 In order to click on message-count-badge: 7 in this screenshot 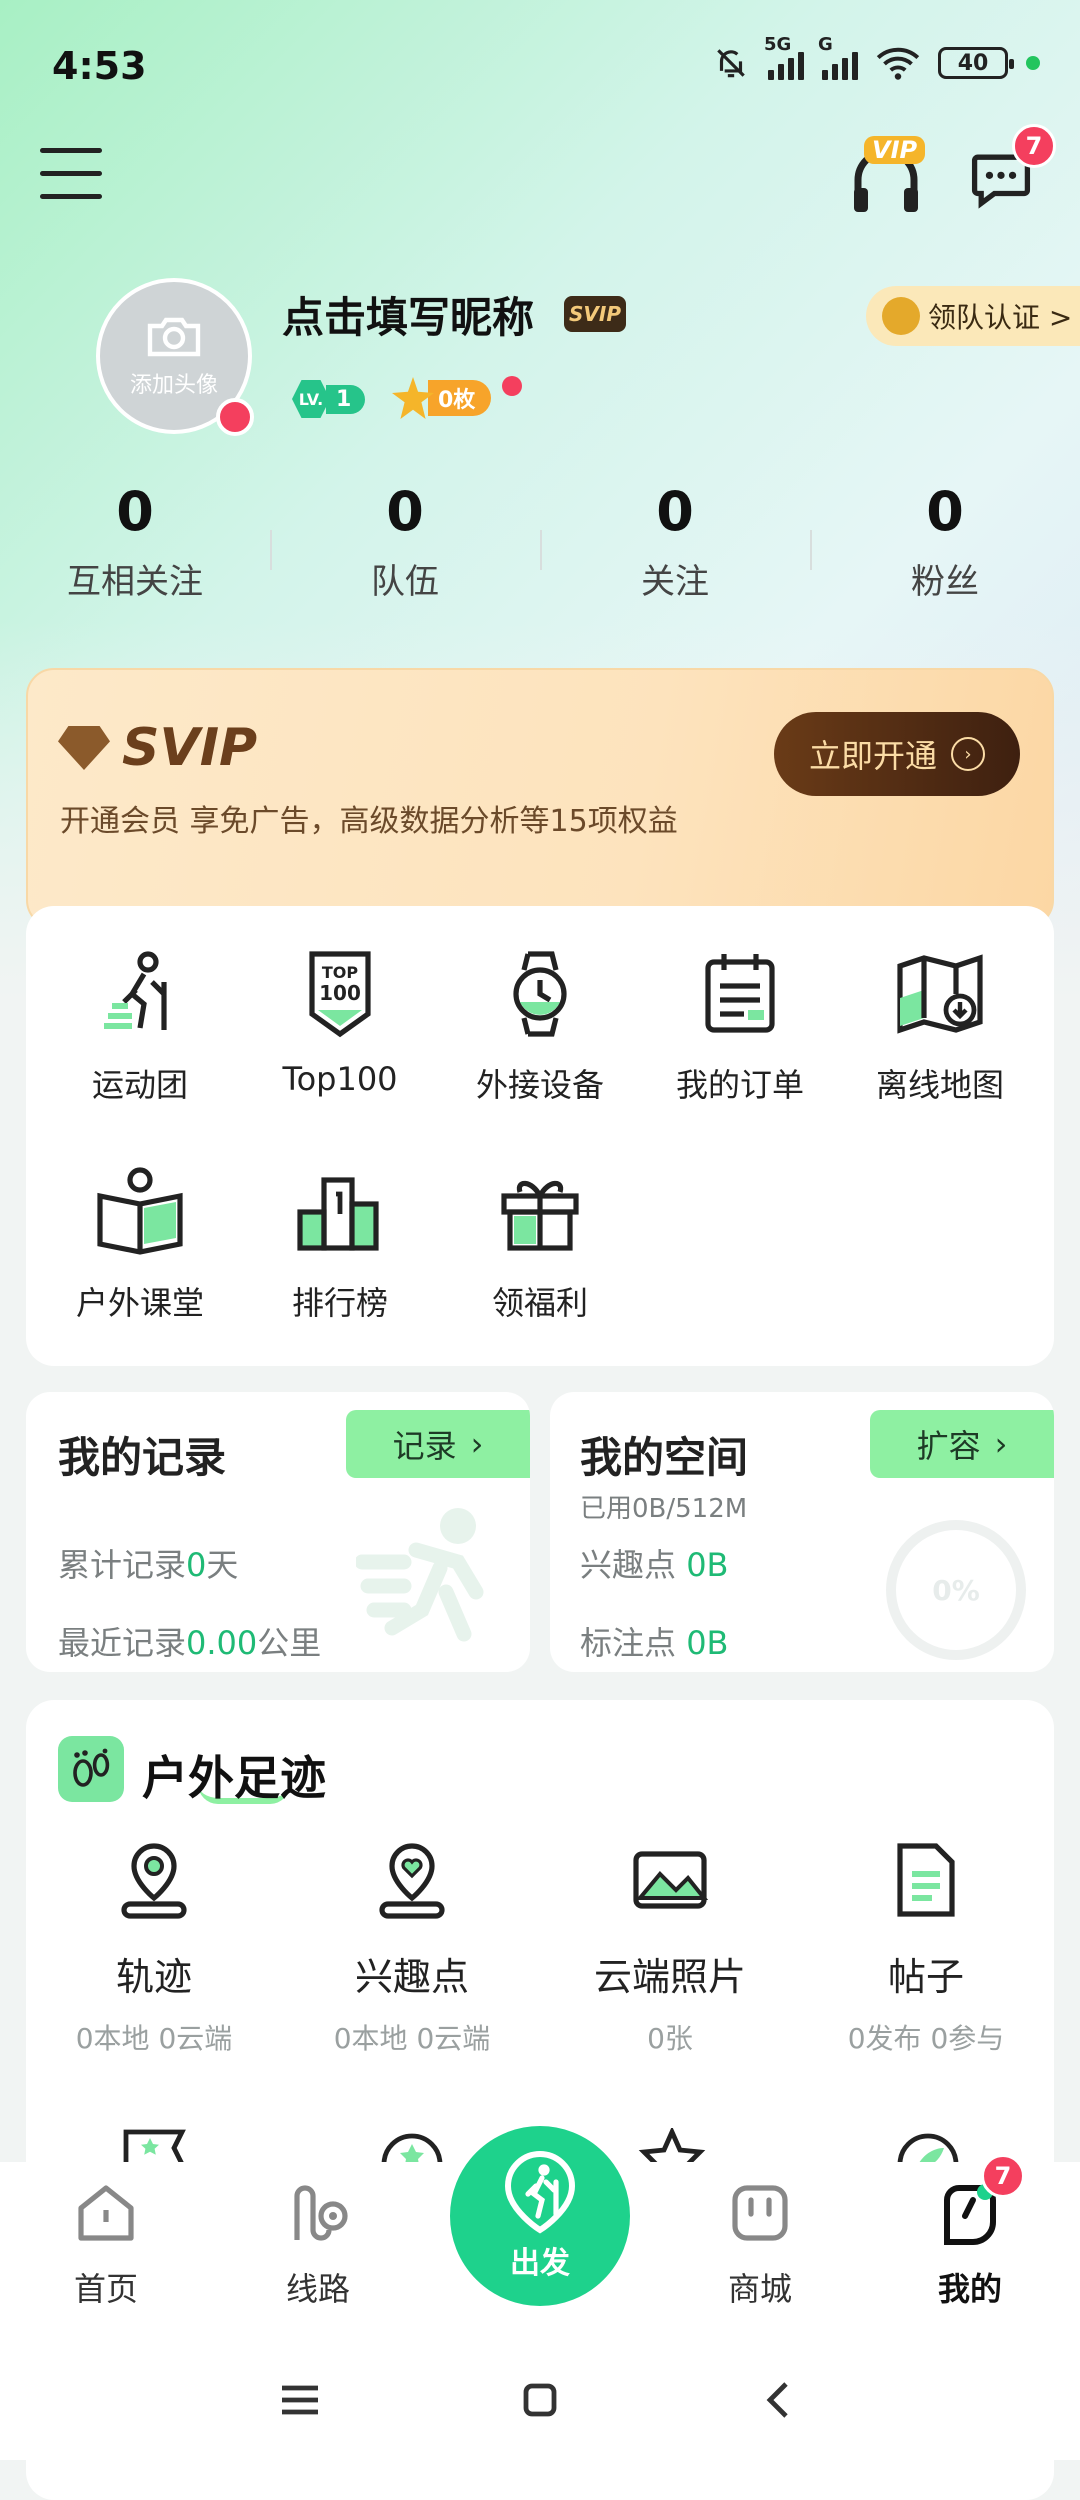, I will do `click(1034, 146)`.